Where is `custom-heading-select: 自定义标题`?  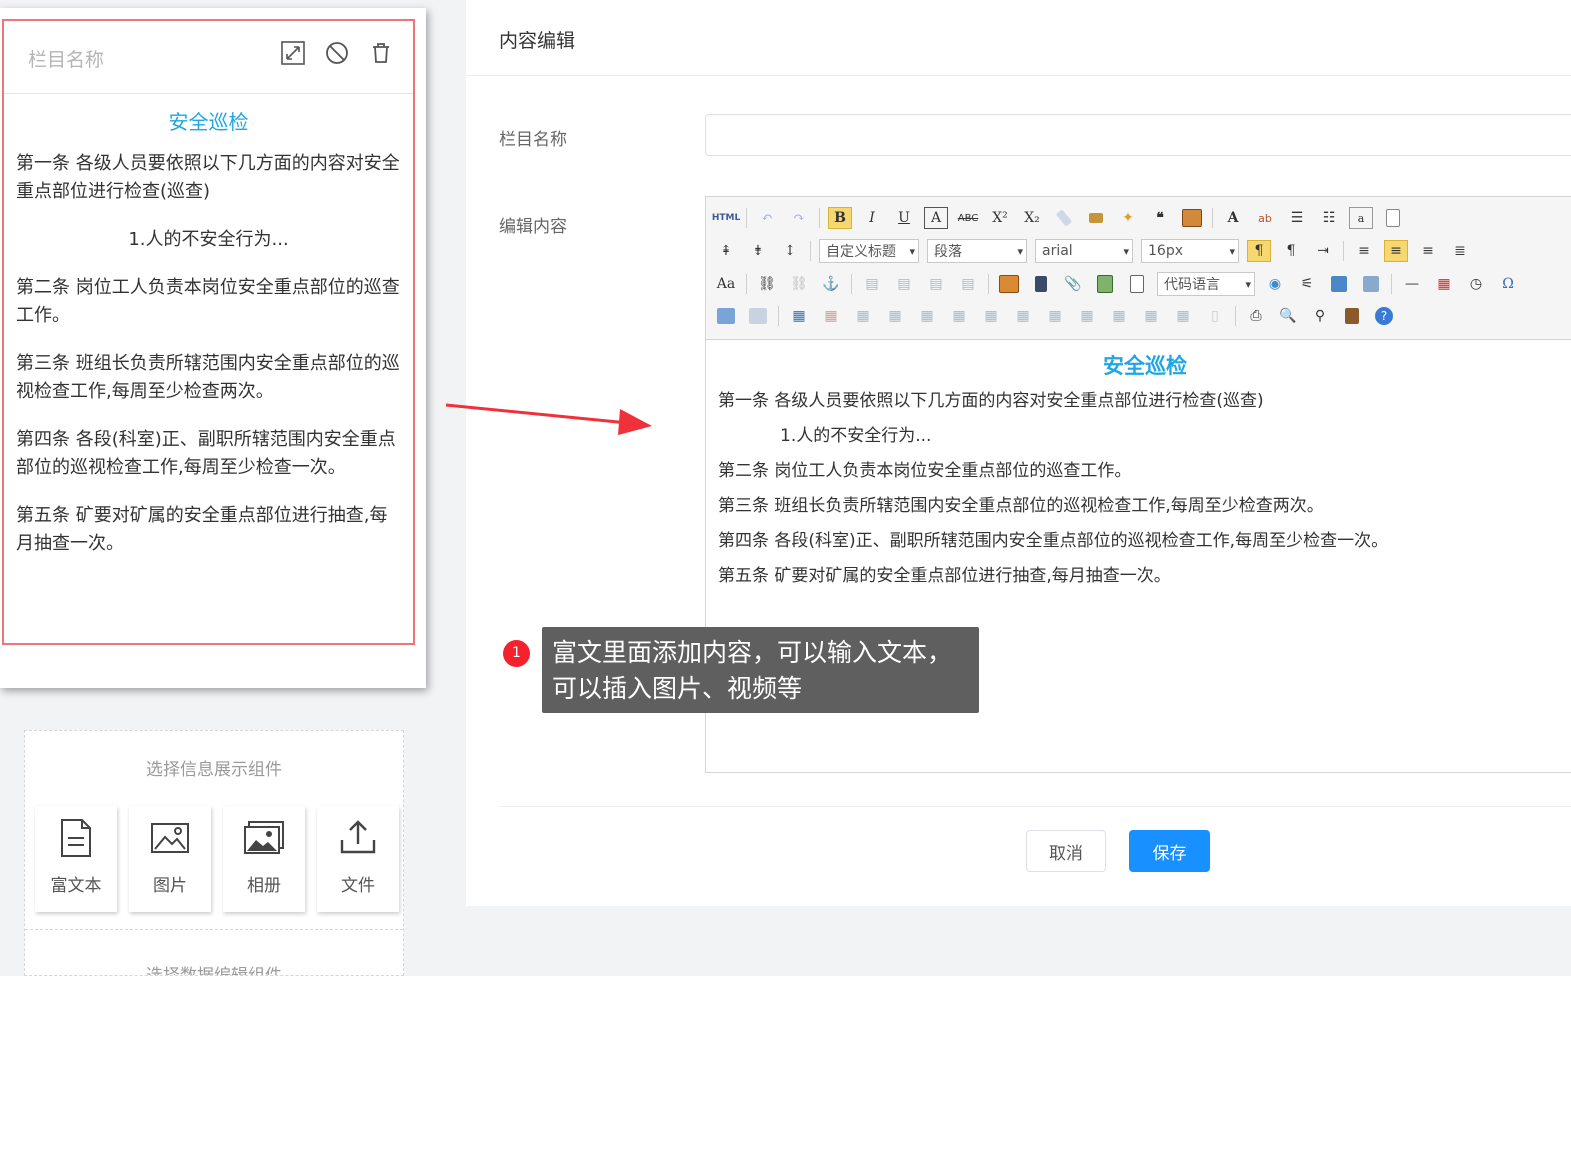 custom-heading-select: 自定义标题 is located at coordinates (869, 251).